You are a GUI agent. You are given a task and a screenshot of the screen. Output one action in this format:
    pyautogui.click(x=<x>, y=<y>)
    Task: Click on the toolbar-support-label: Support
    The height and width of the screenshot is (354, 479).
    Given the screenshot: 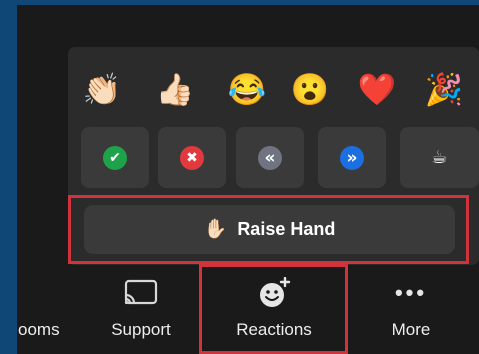 What is the action you would take?
    pyautogui.click(x=141, y=329)
    